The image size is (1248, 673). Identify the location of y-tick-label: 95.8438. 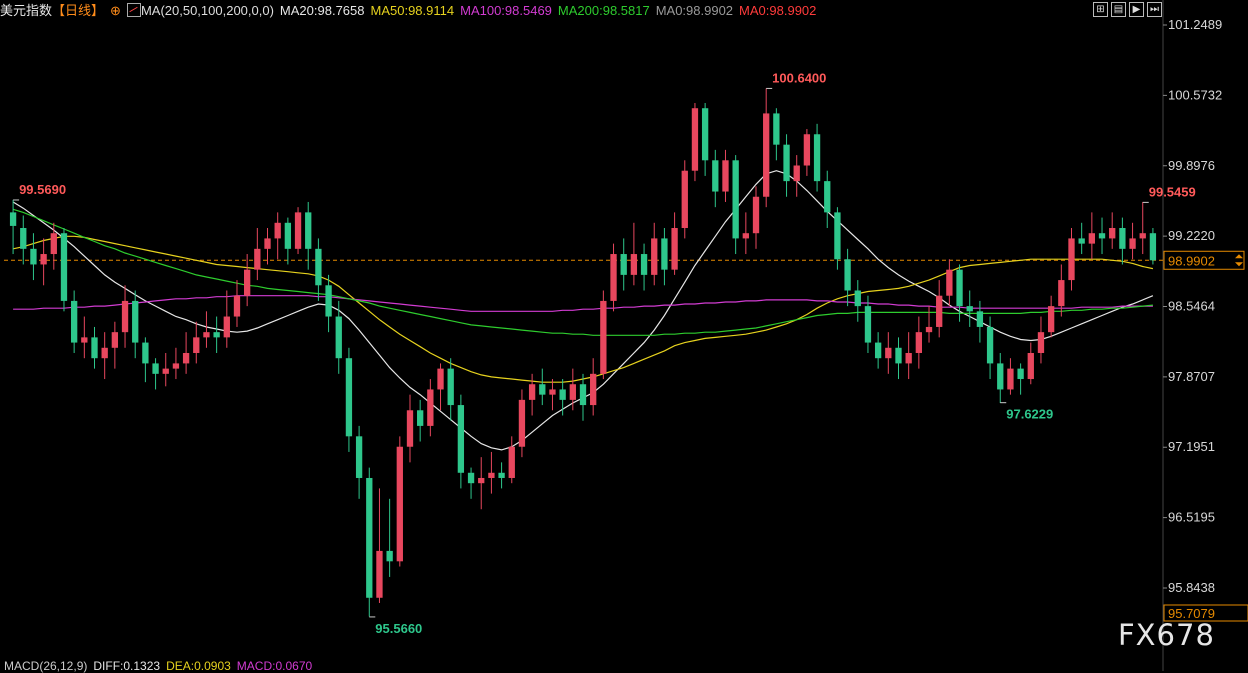
(1191, 587).